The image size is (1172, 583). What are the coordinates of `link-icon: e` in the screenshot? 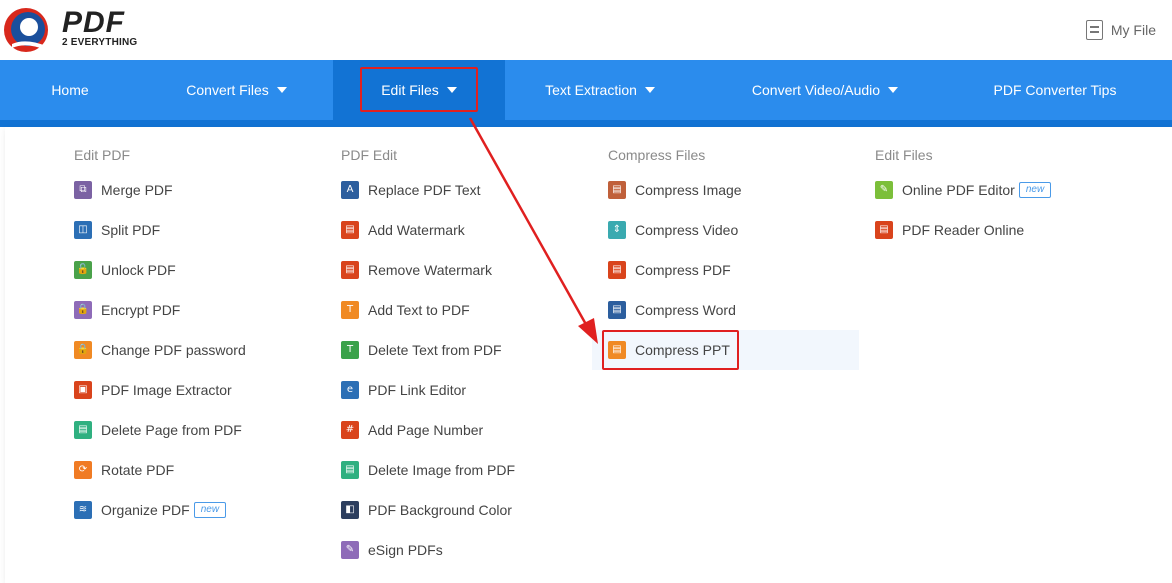 It's located at (350, 390).